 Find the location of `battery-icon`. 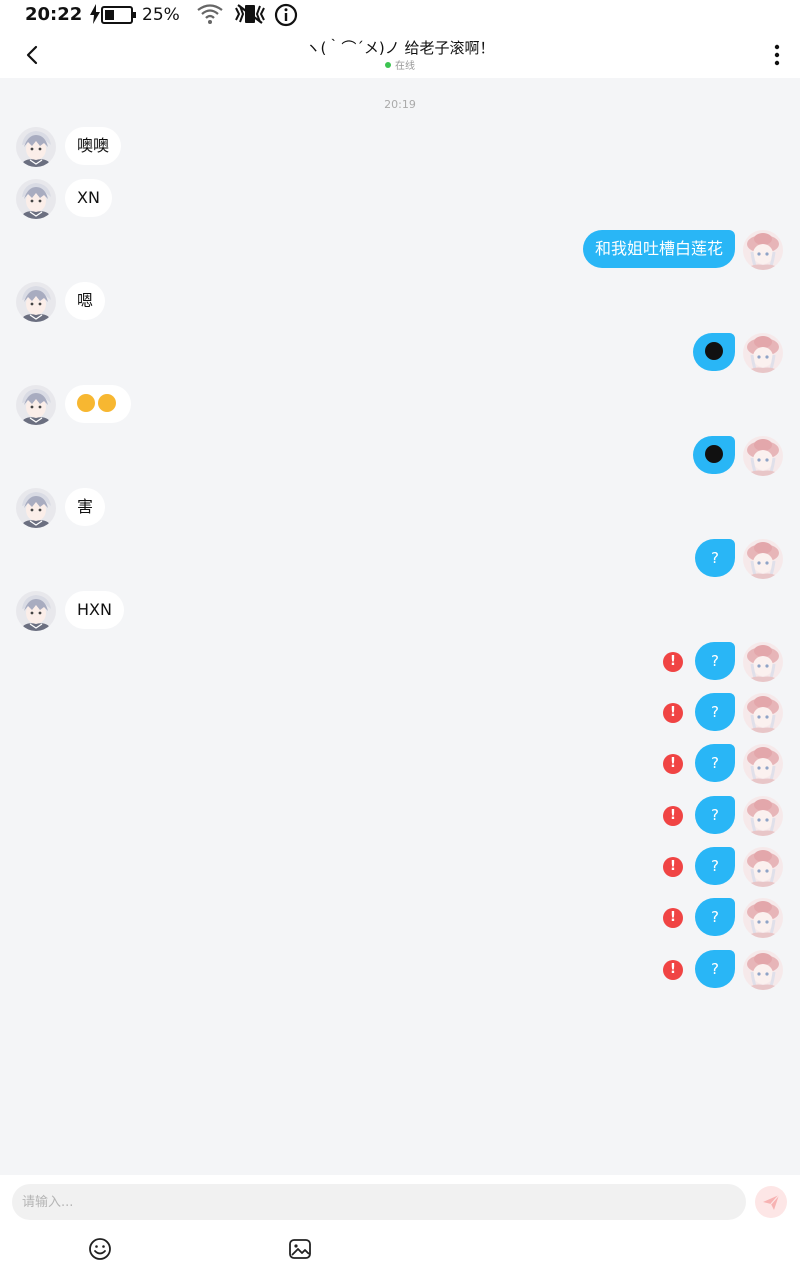

battery-icon is located at coordinates (118, 15).